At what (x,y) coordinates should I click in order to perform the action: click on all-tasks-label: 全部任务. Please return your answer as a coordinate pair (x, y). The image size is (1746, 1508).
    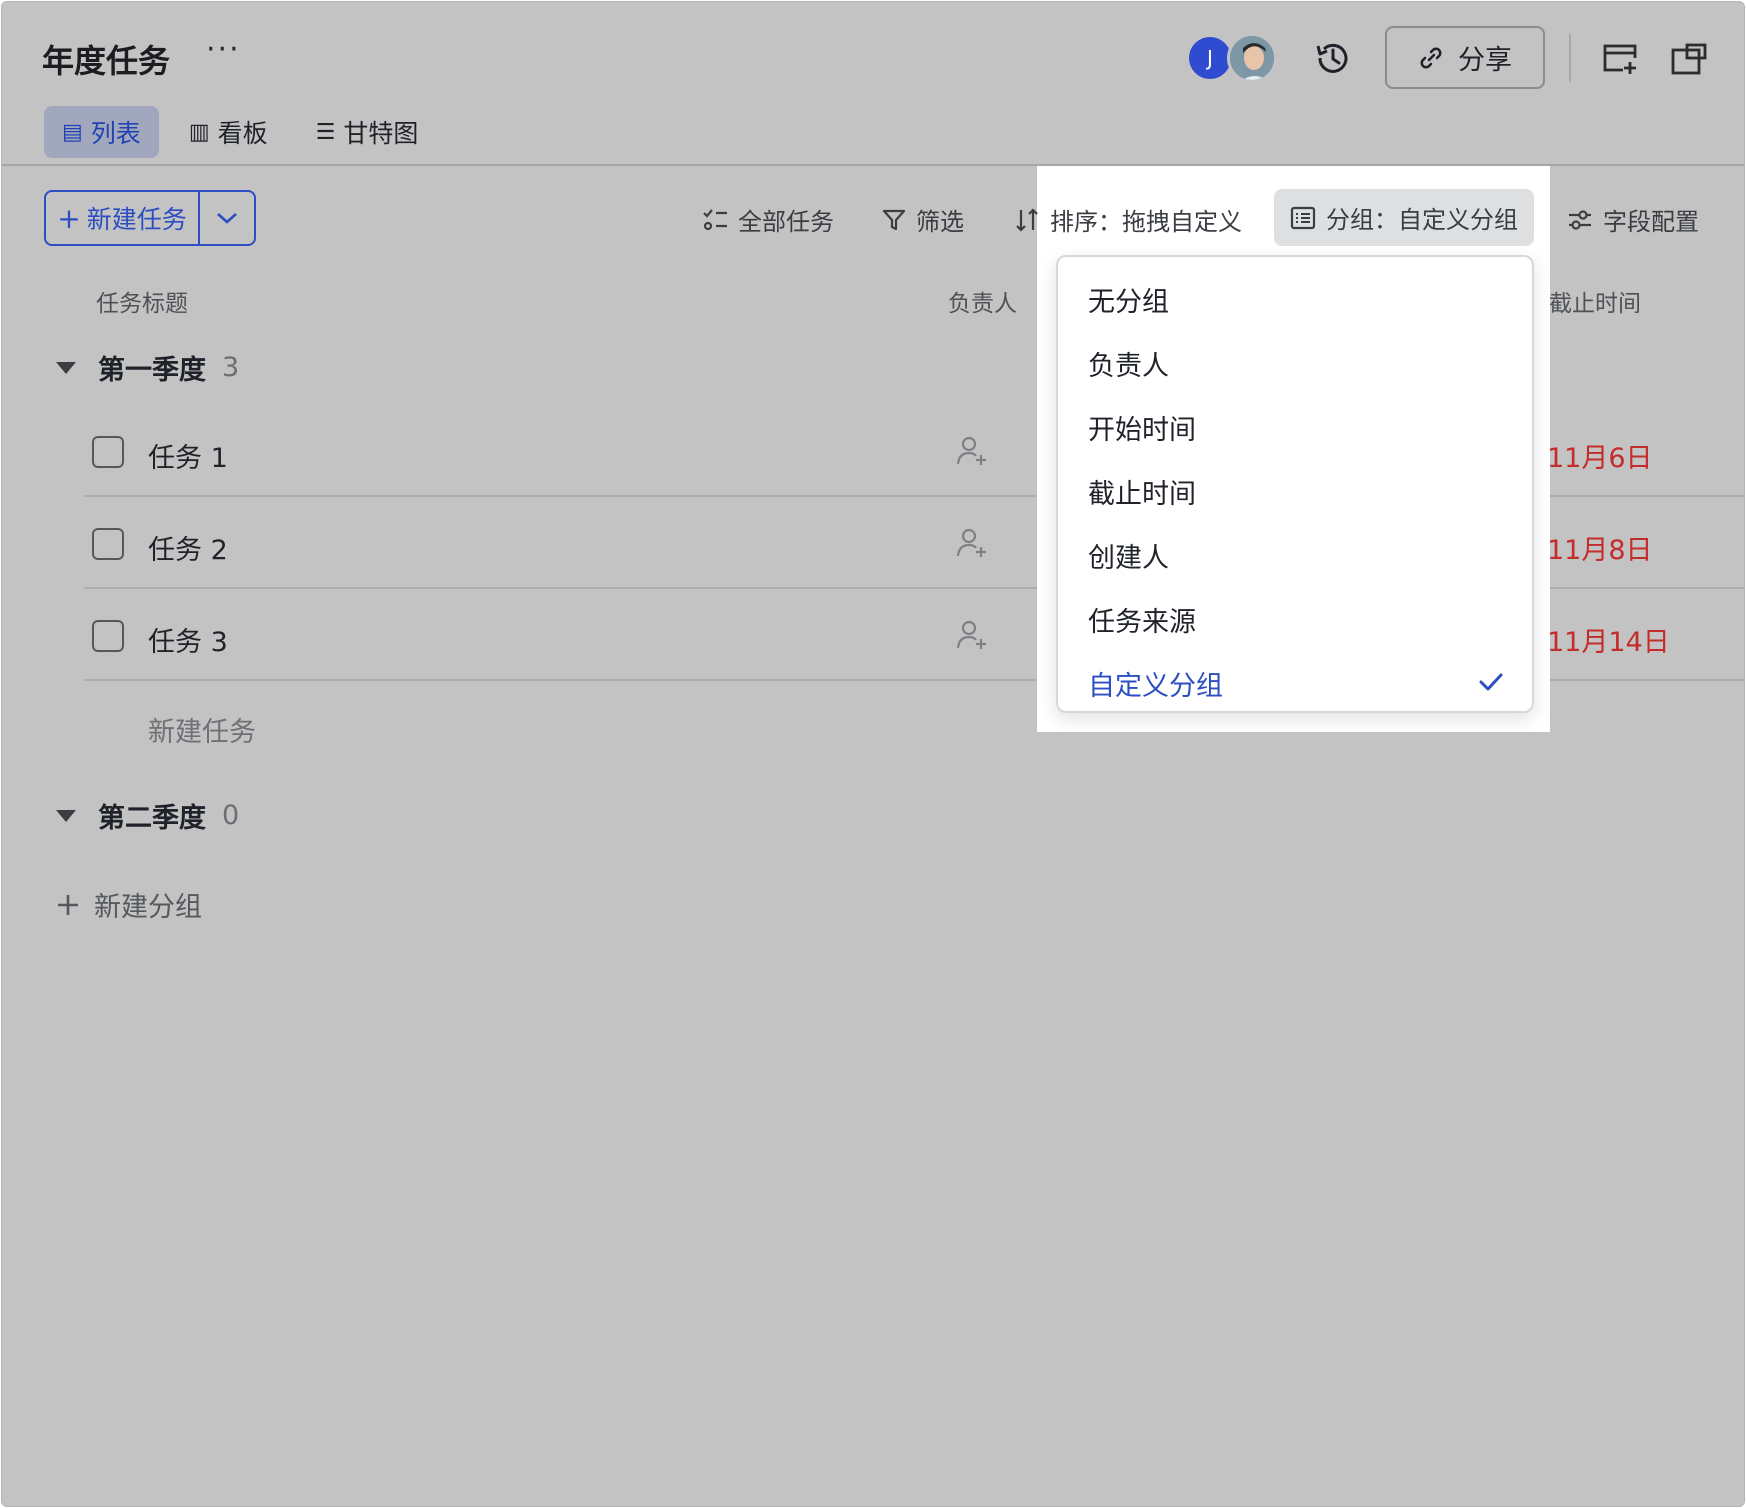
    Looking at the image, I should click on (786, 222).